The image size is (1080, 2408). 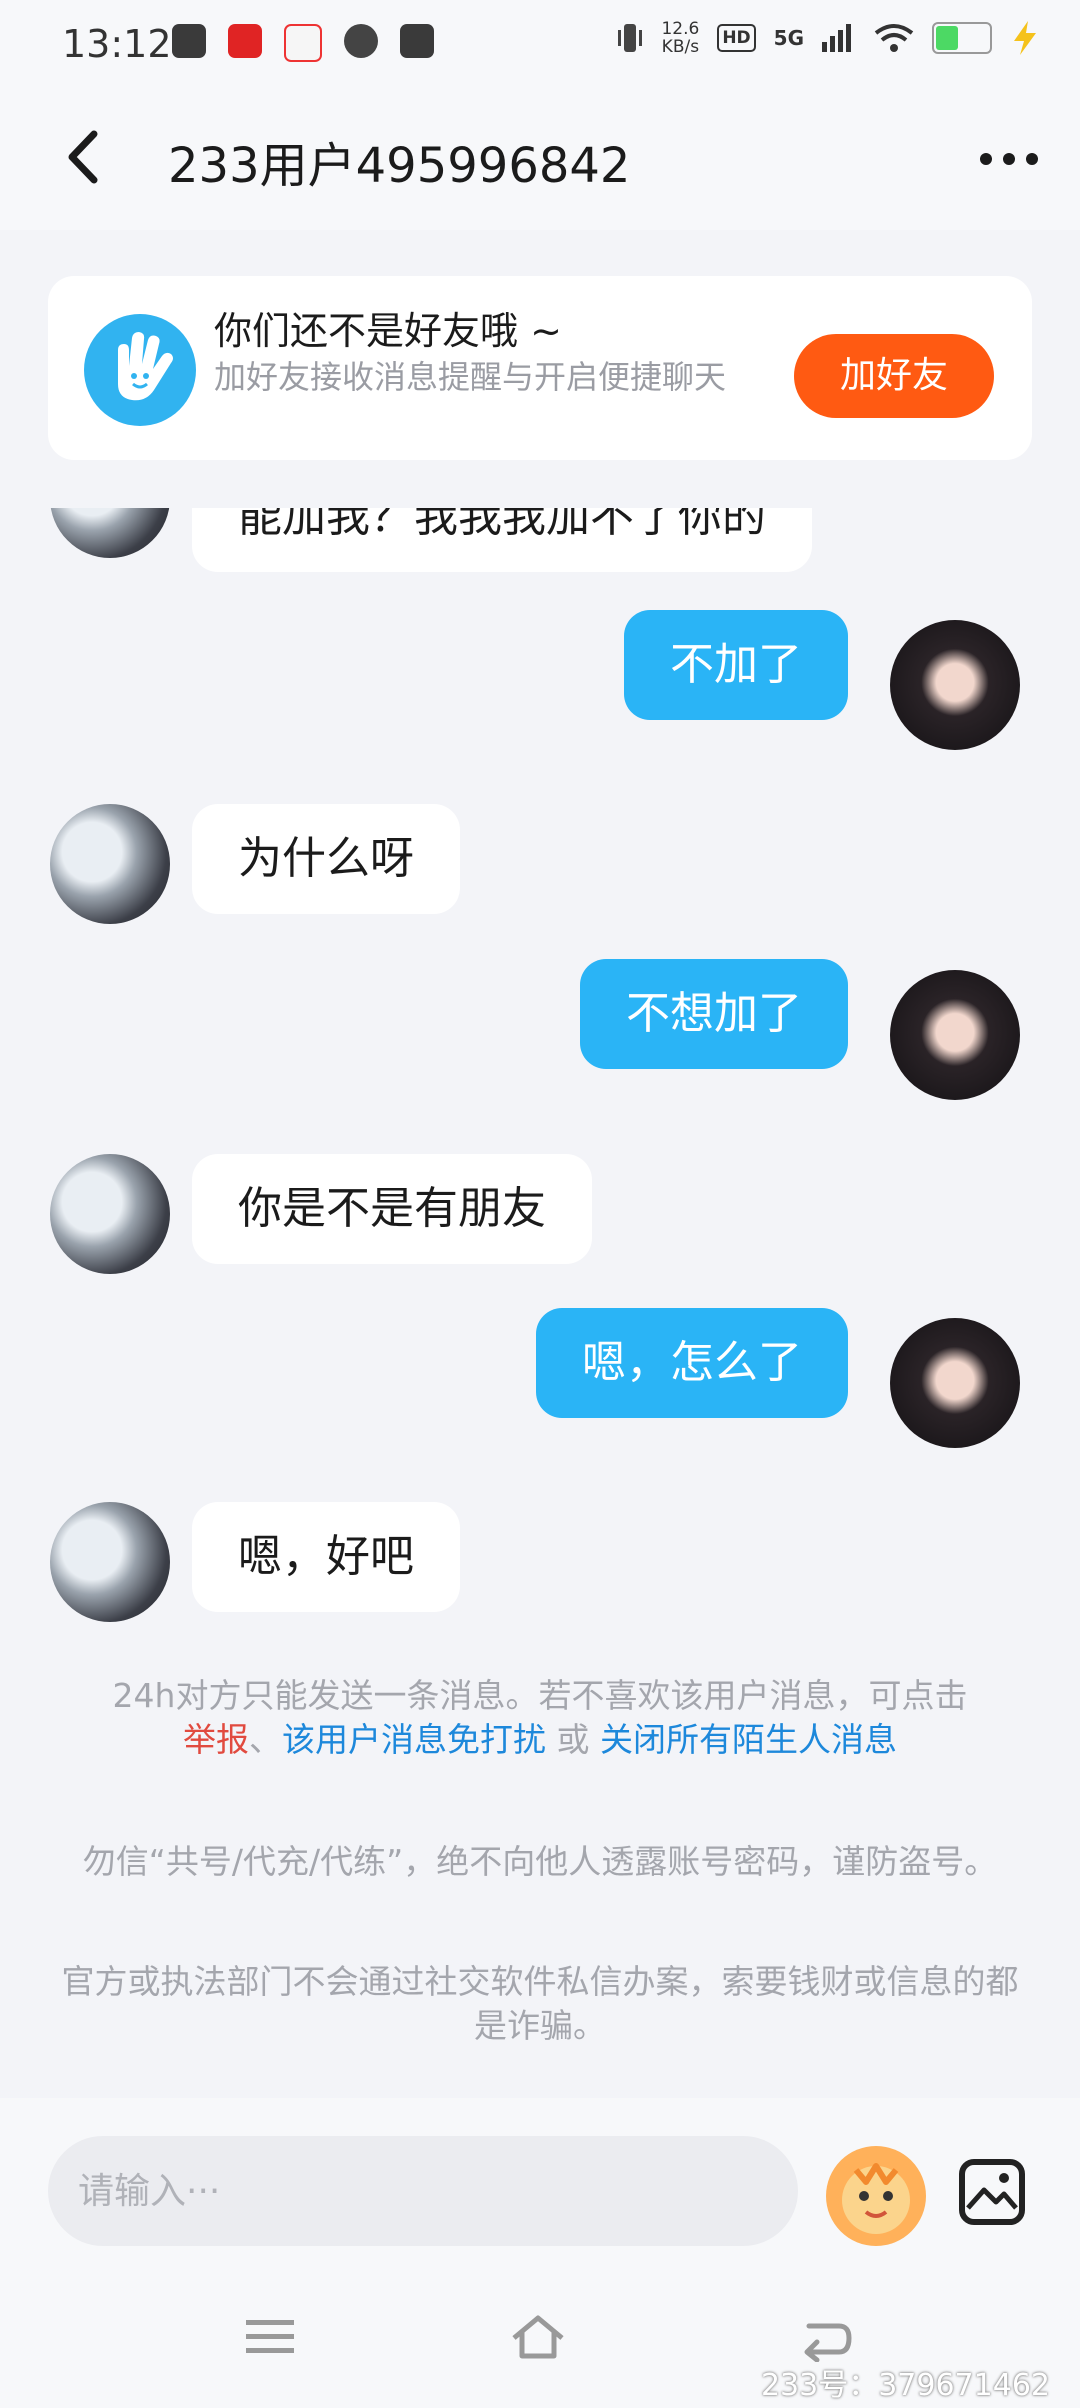 I want to click on signal-icon, so click(x=836, y=38).